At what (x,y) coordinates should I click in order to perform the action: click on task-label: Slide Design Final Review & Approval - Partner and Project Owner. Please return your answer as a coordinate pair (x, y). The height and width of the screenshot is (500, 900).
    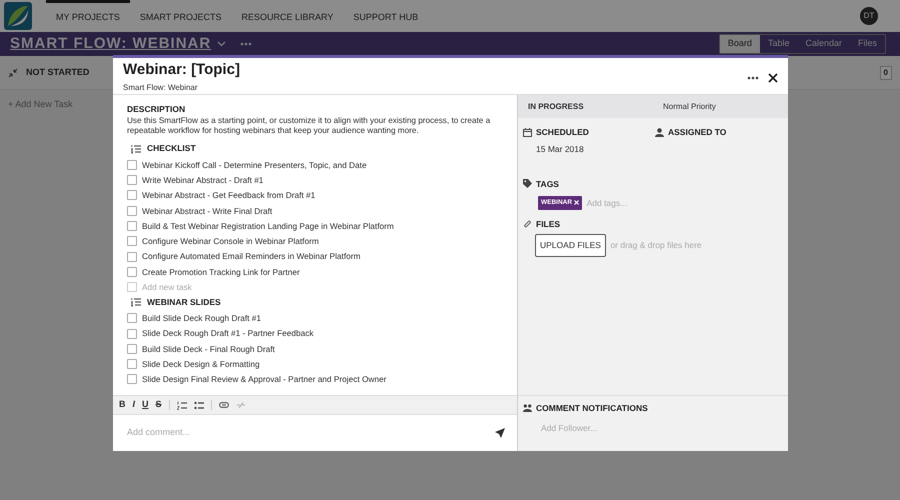
    Looking at the image, I should click on (264, 379).